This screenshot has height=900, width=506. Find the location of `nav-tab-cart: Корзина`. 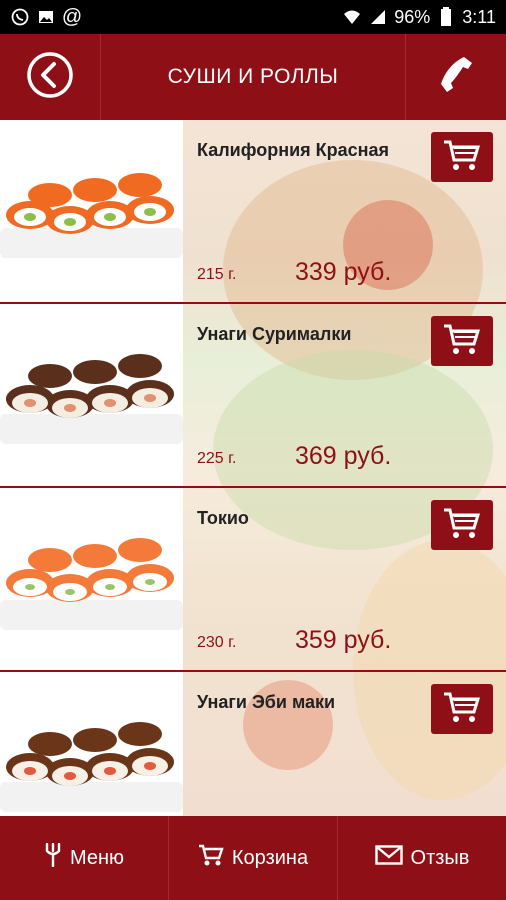

nav-tab-cart: Корзина is located at coordinates (253, 858).